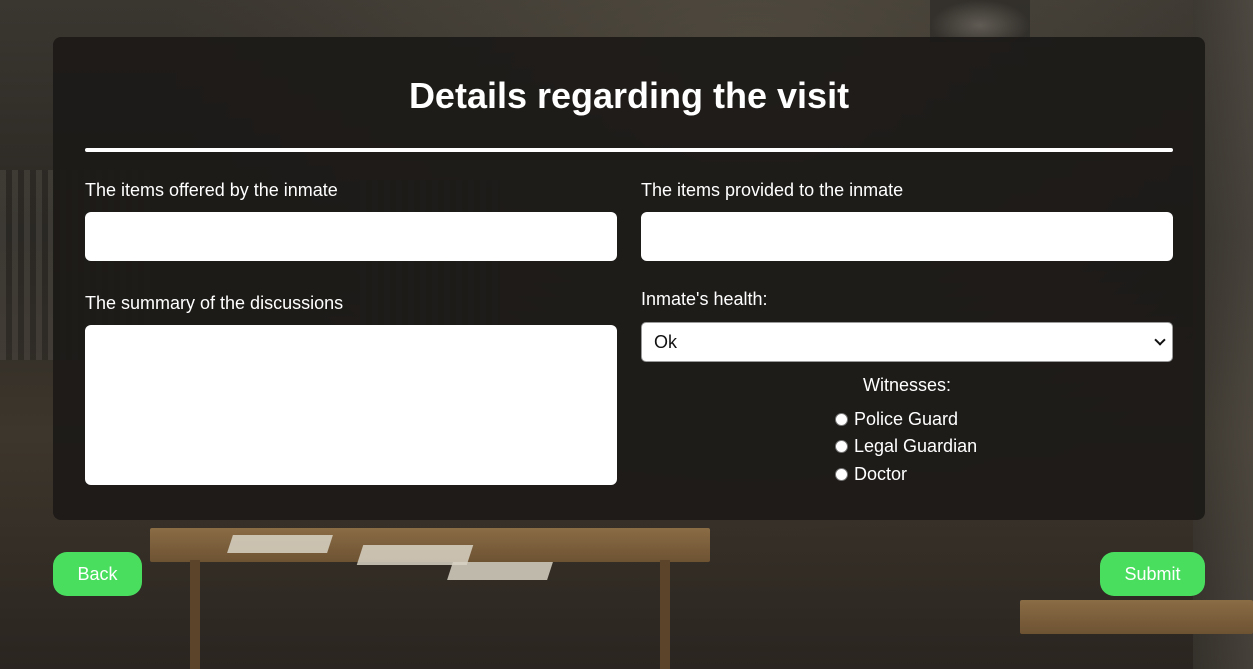  I want to click on submit-button: Submit, so click(1152, 574).